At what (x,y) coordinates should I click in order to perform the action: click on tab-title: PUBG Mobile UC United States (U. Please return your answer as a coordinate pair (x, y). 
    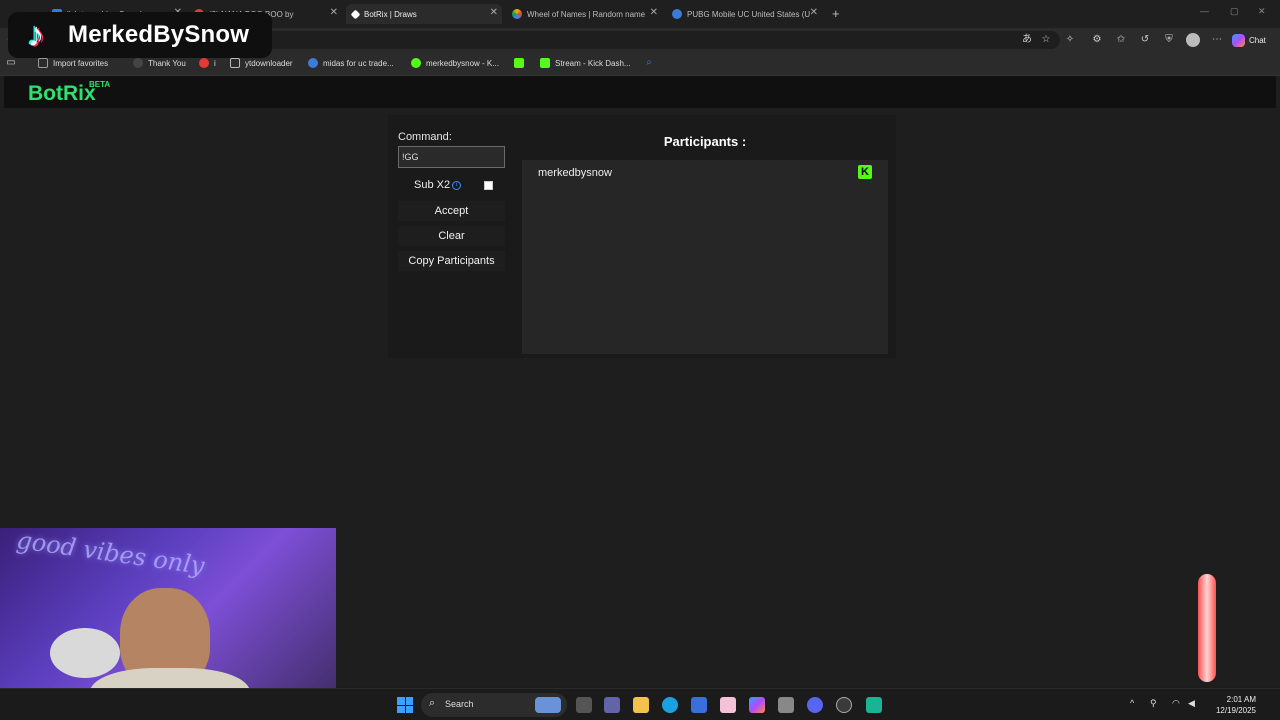
    Looking at the image, I should click on (749, 14).